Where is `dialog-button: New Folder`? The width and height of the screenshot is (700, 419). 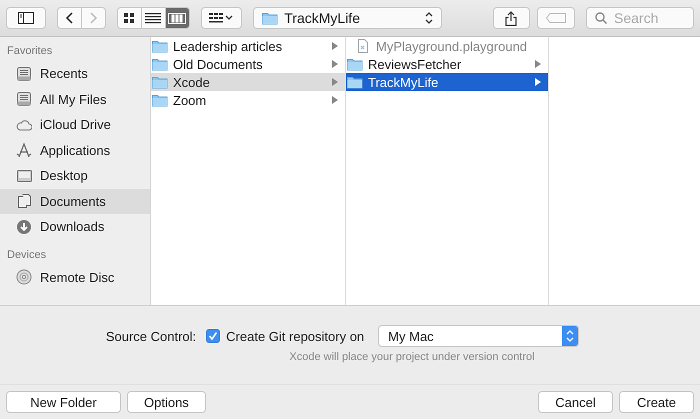 dialog-button: New Folder is located at coordinates (63, 402).